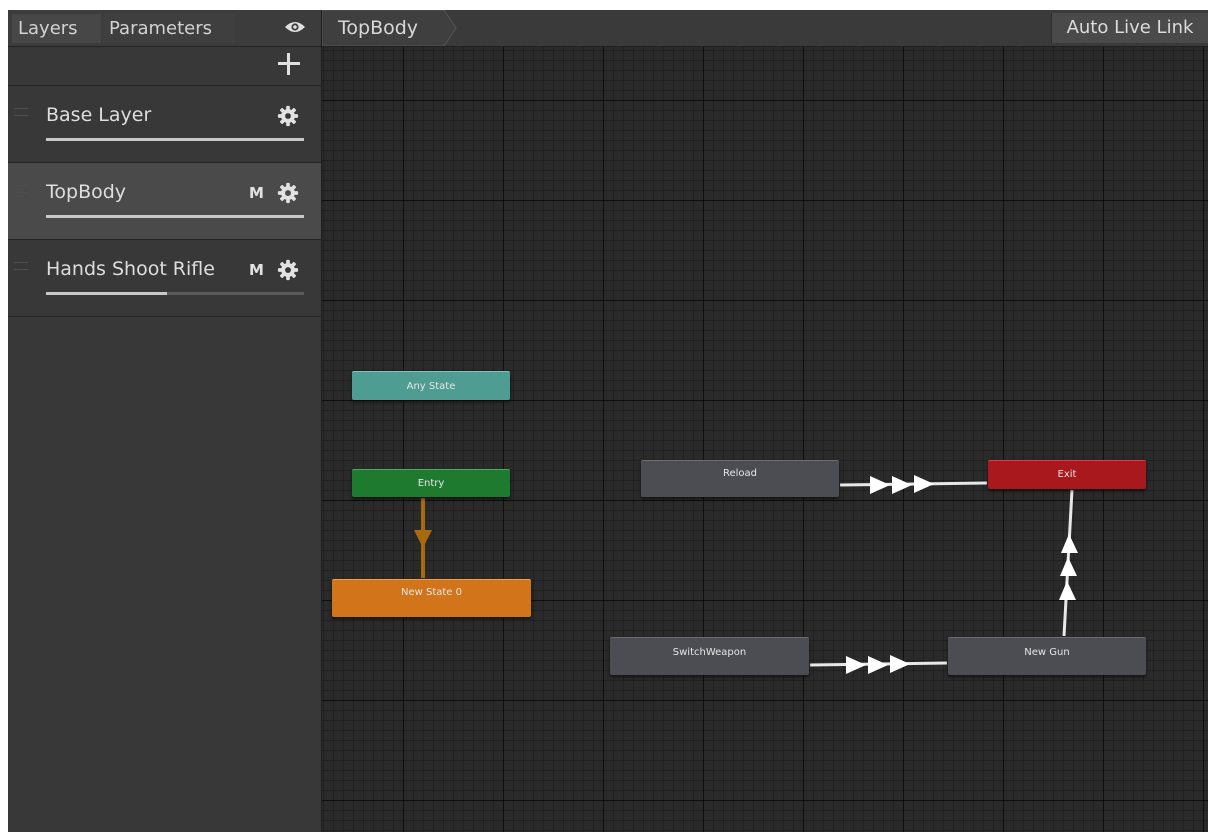 The width and height of the screenshot is (1210, 834). Describe the element at coordinates (740, 478) in the screenshot. I see `reload-state-node: Reload` at that location.